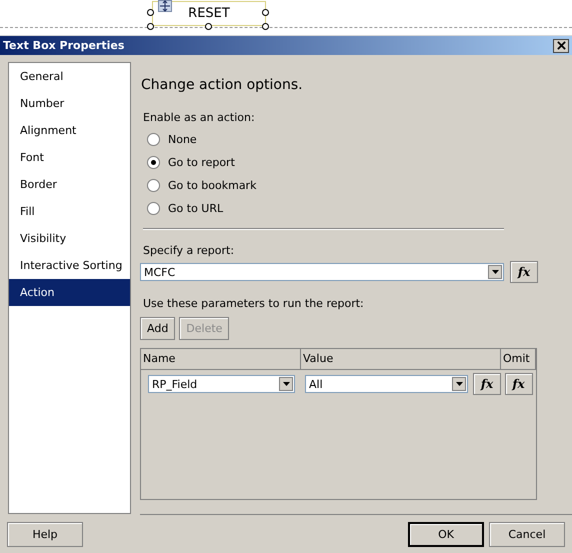  Describe the element at coordinates (518, 359) in the screenshot. I see `column-header: Omit` at that location.